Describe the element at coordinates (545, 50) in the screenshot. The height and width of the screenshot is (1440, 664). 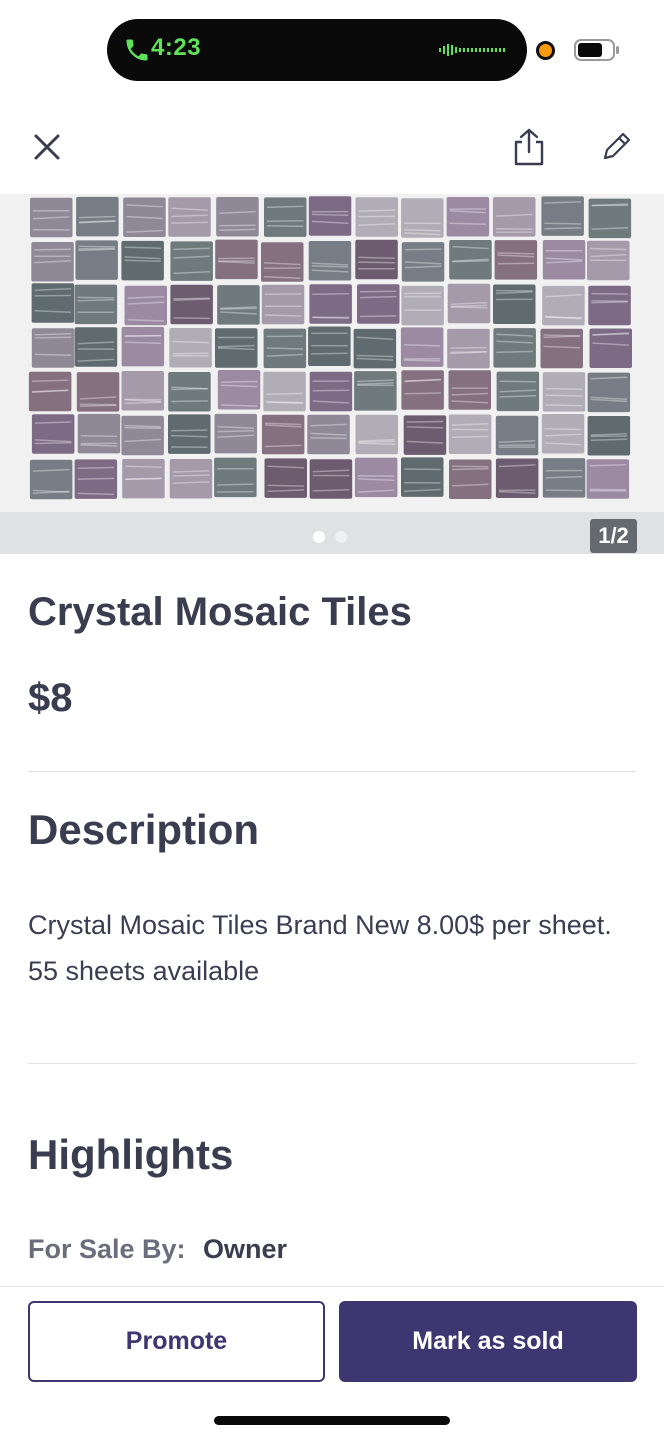
I see `mic-indicator-icon` at that location.